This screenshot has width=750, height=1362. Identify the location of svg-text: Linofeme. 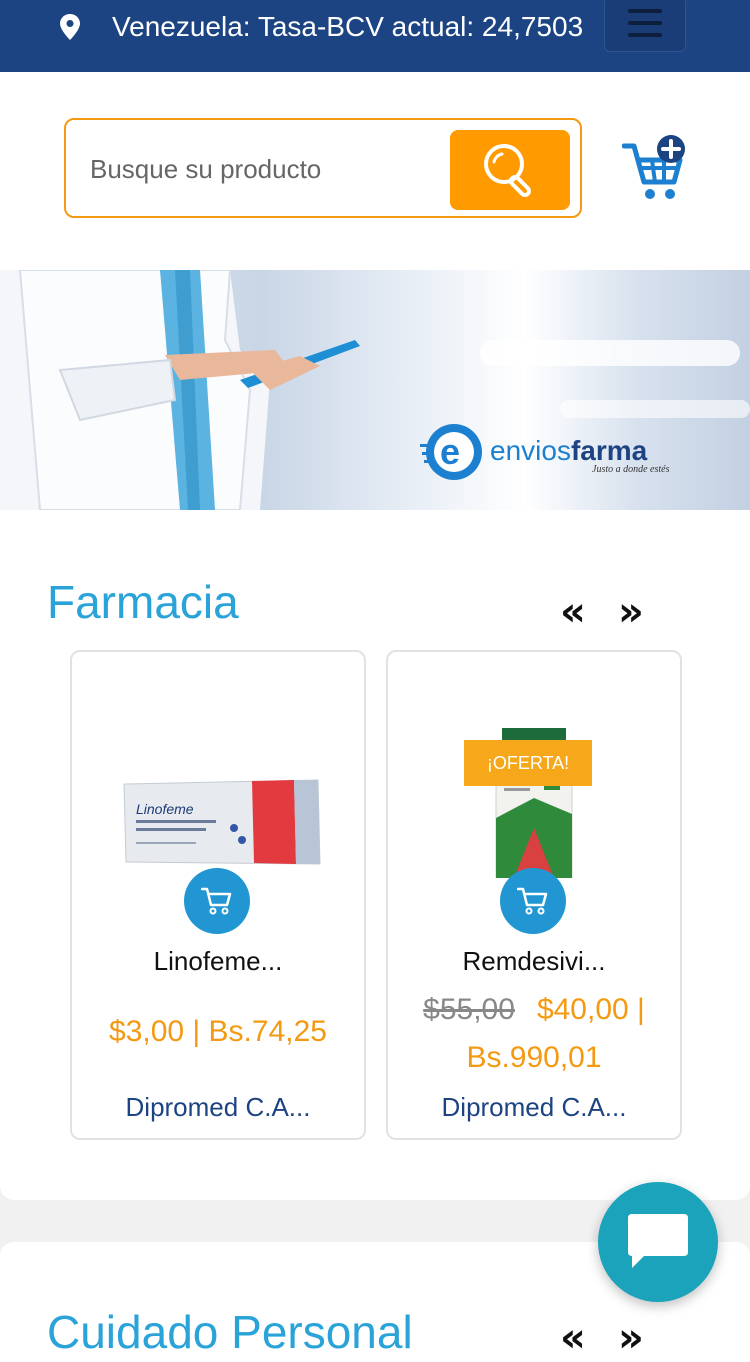
(165, 809).